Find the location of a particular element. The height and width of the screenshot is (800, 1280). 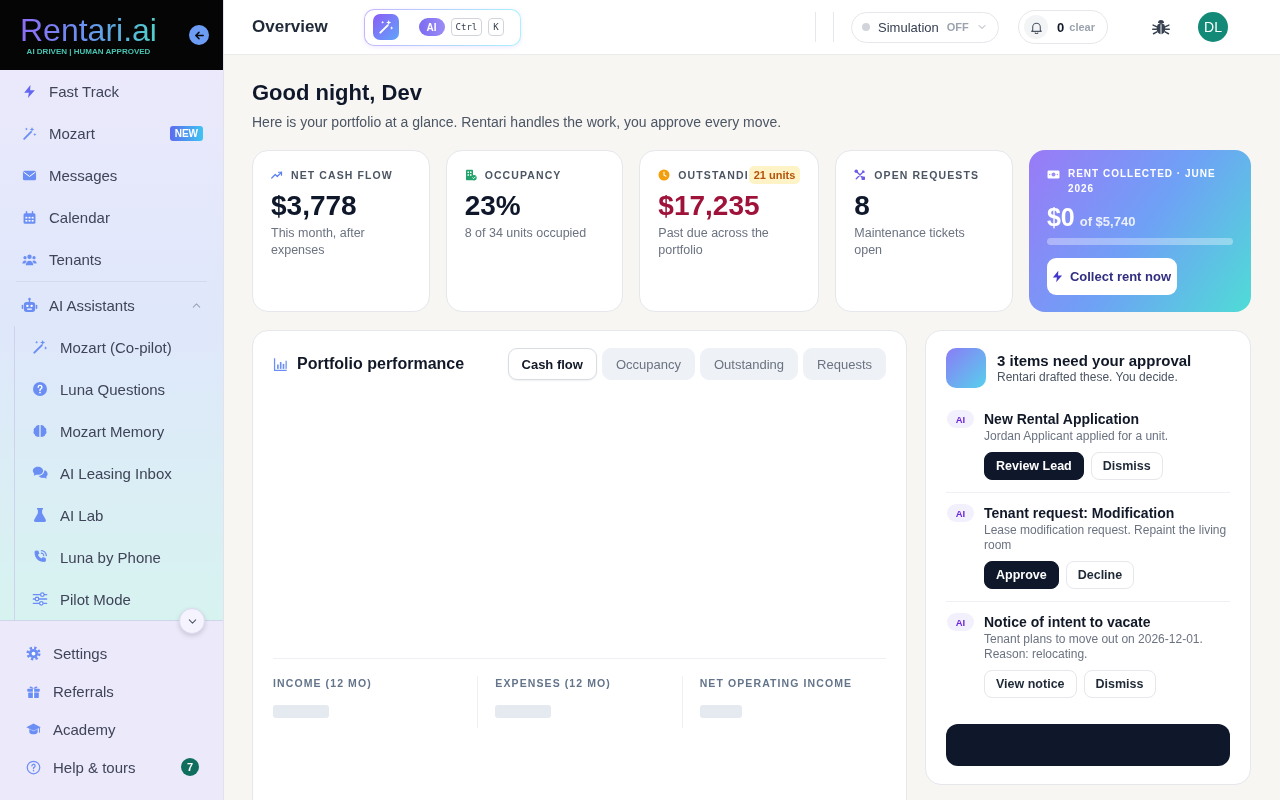

nav-item: Mozart (Co-pilot) is located at coordinates (102, 347).